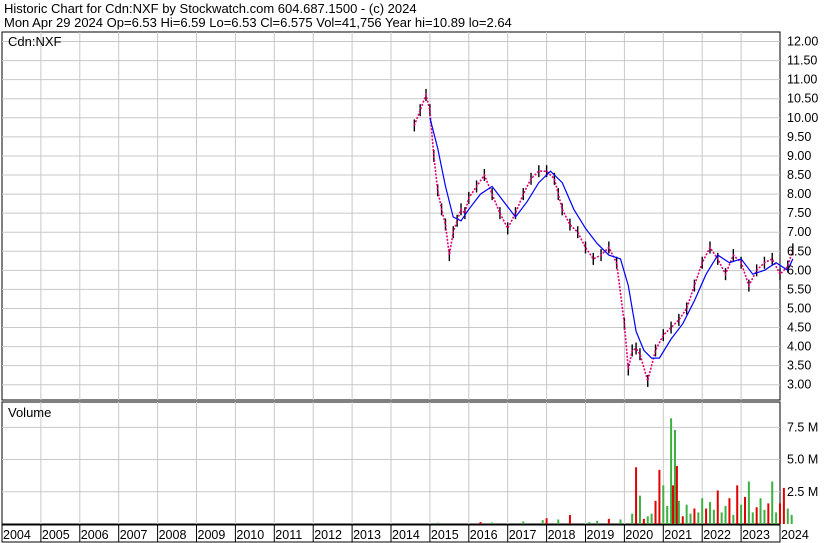 This screenshot has height=543, width=830. Describe the element at coordinates (802, 80) in the screenshot. I see `price-tick-label: 11.00` at that location.